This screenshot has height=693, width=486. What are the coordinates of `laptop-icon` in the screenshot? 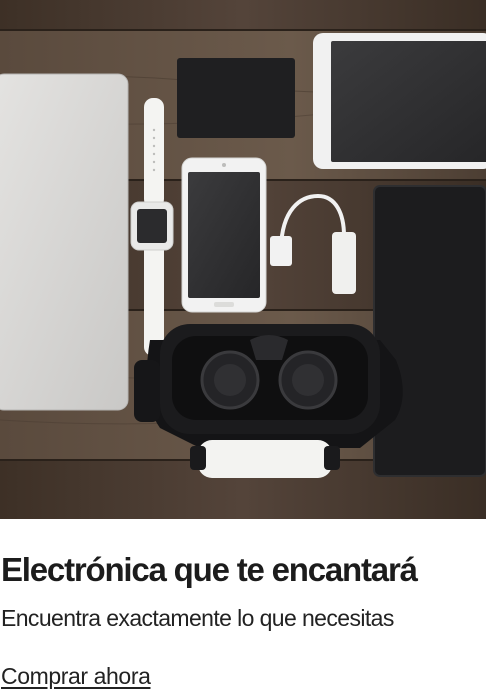 It's located at (64, 242).